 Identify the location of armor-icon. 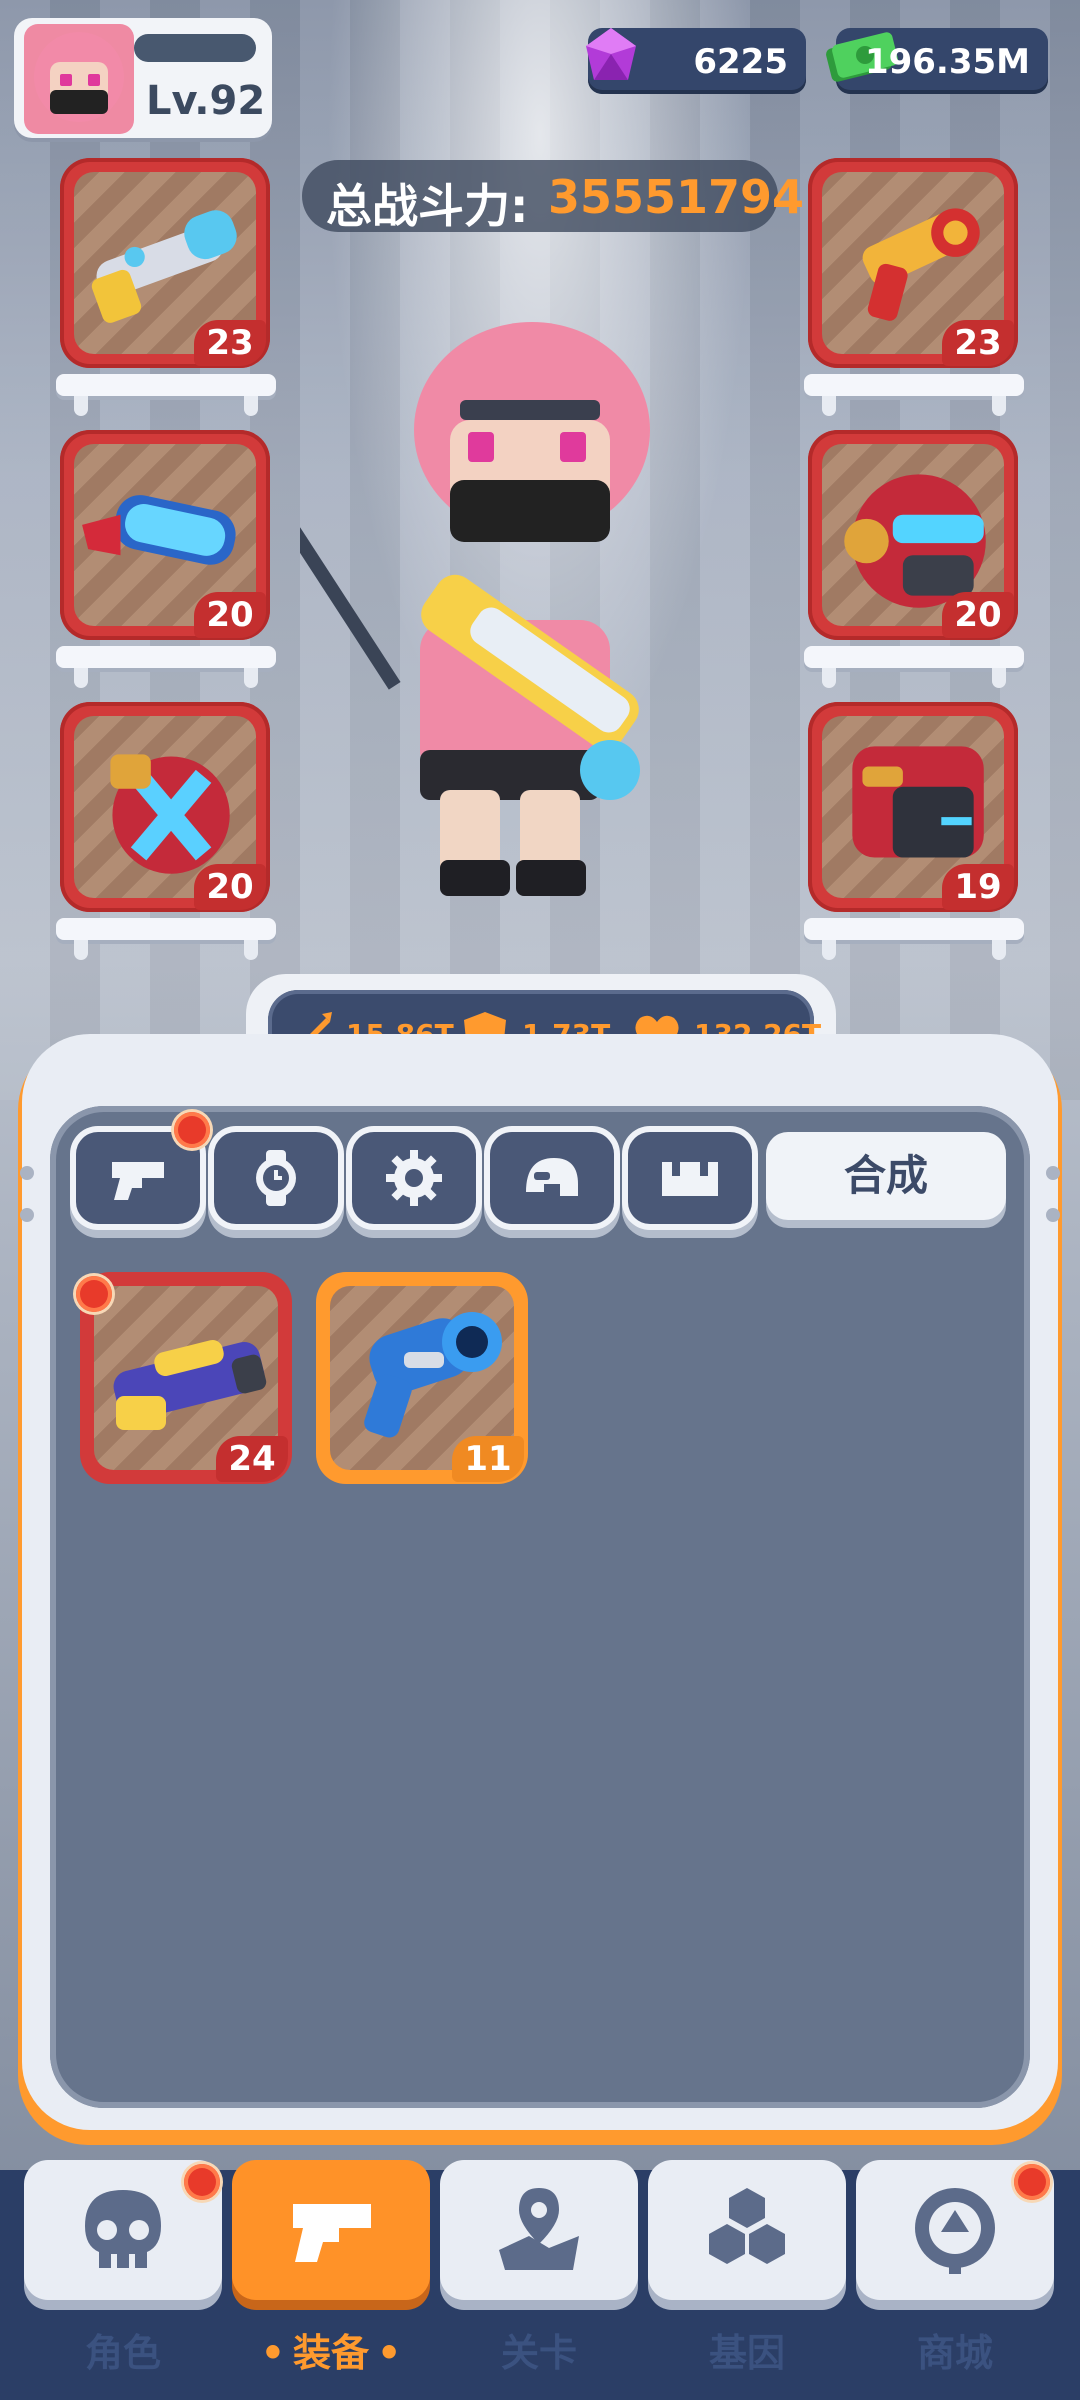
(690, 1179).